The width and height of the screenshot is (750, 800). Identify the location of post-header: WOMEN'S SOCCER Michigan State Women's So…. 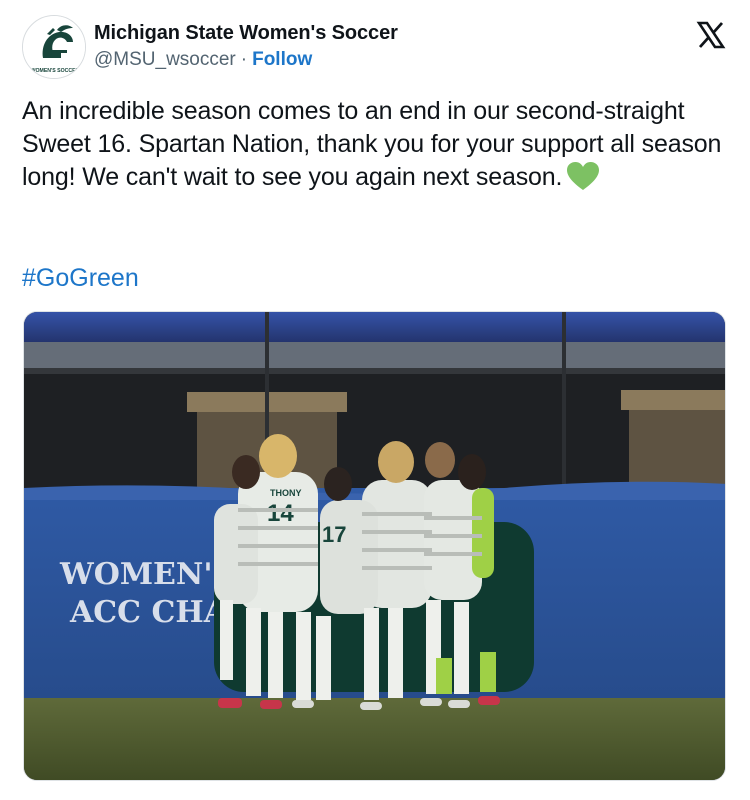
(375, 47).